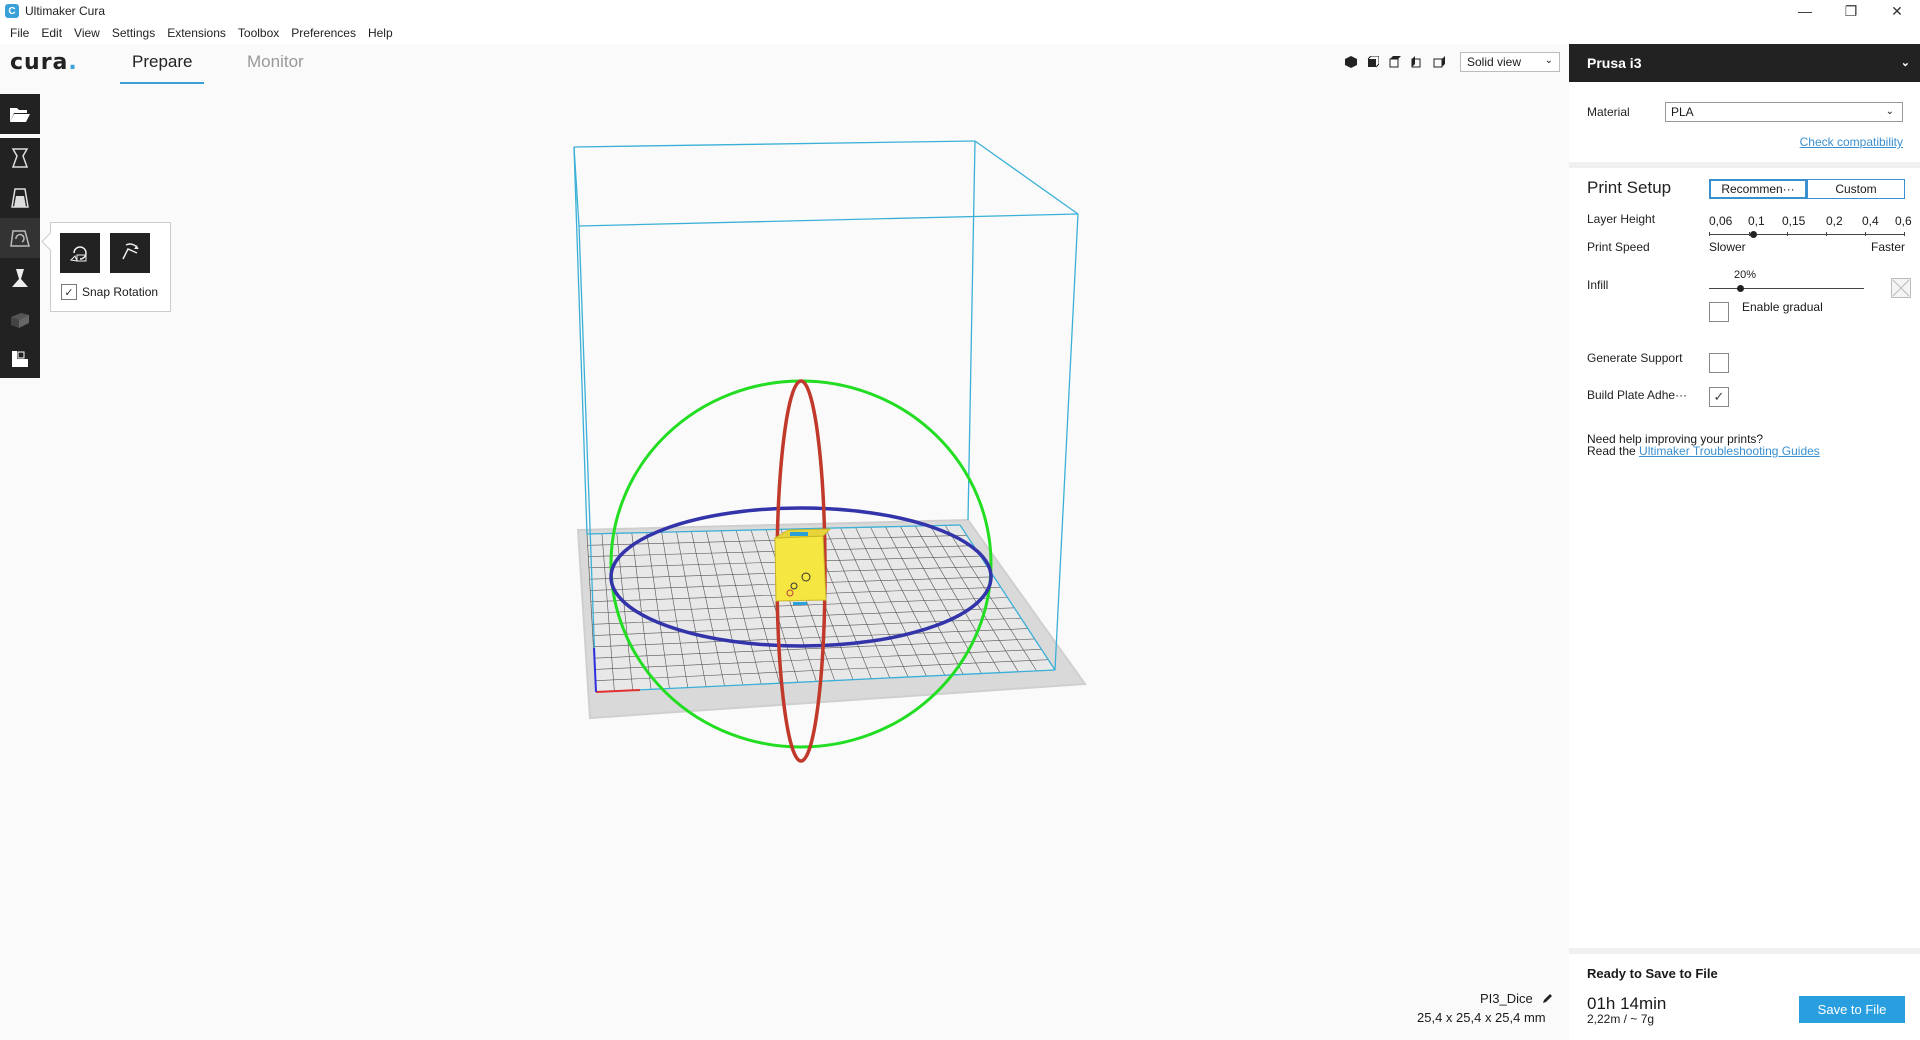  I want to click on snap-rotation-checkbox: ✓, so click(69, 292).